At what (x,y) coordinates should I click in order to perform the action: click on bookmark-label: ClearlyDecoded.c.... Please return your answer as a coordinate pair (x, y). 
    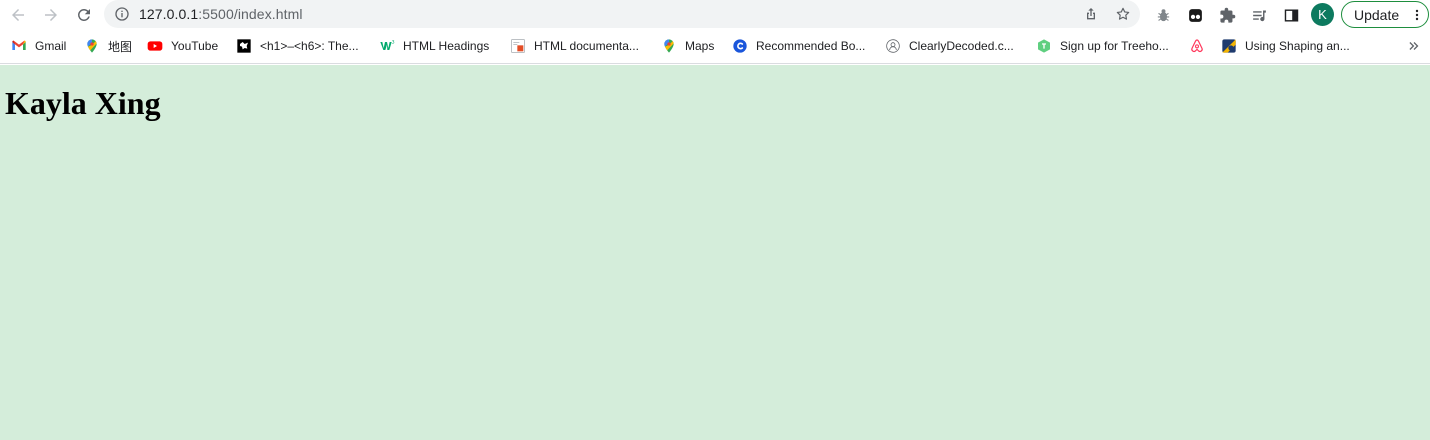
    Looking at the image, I should click on (961, 46).